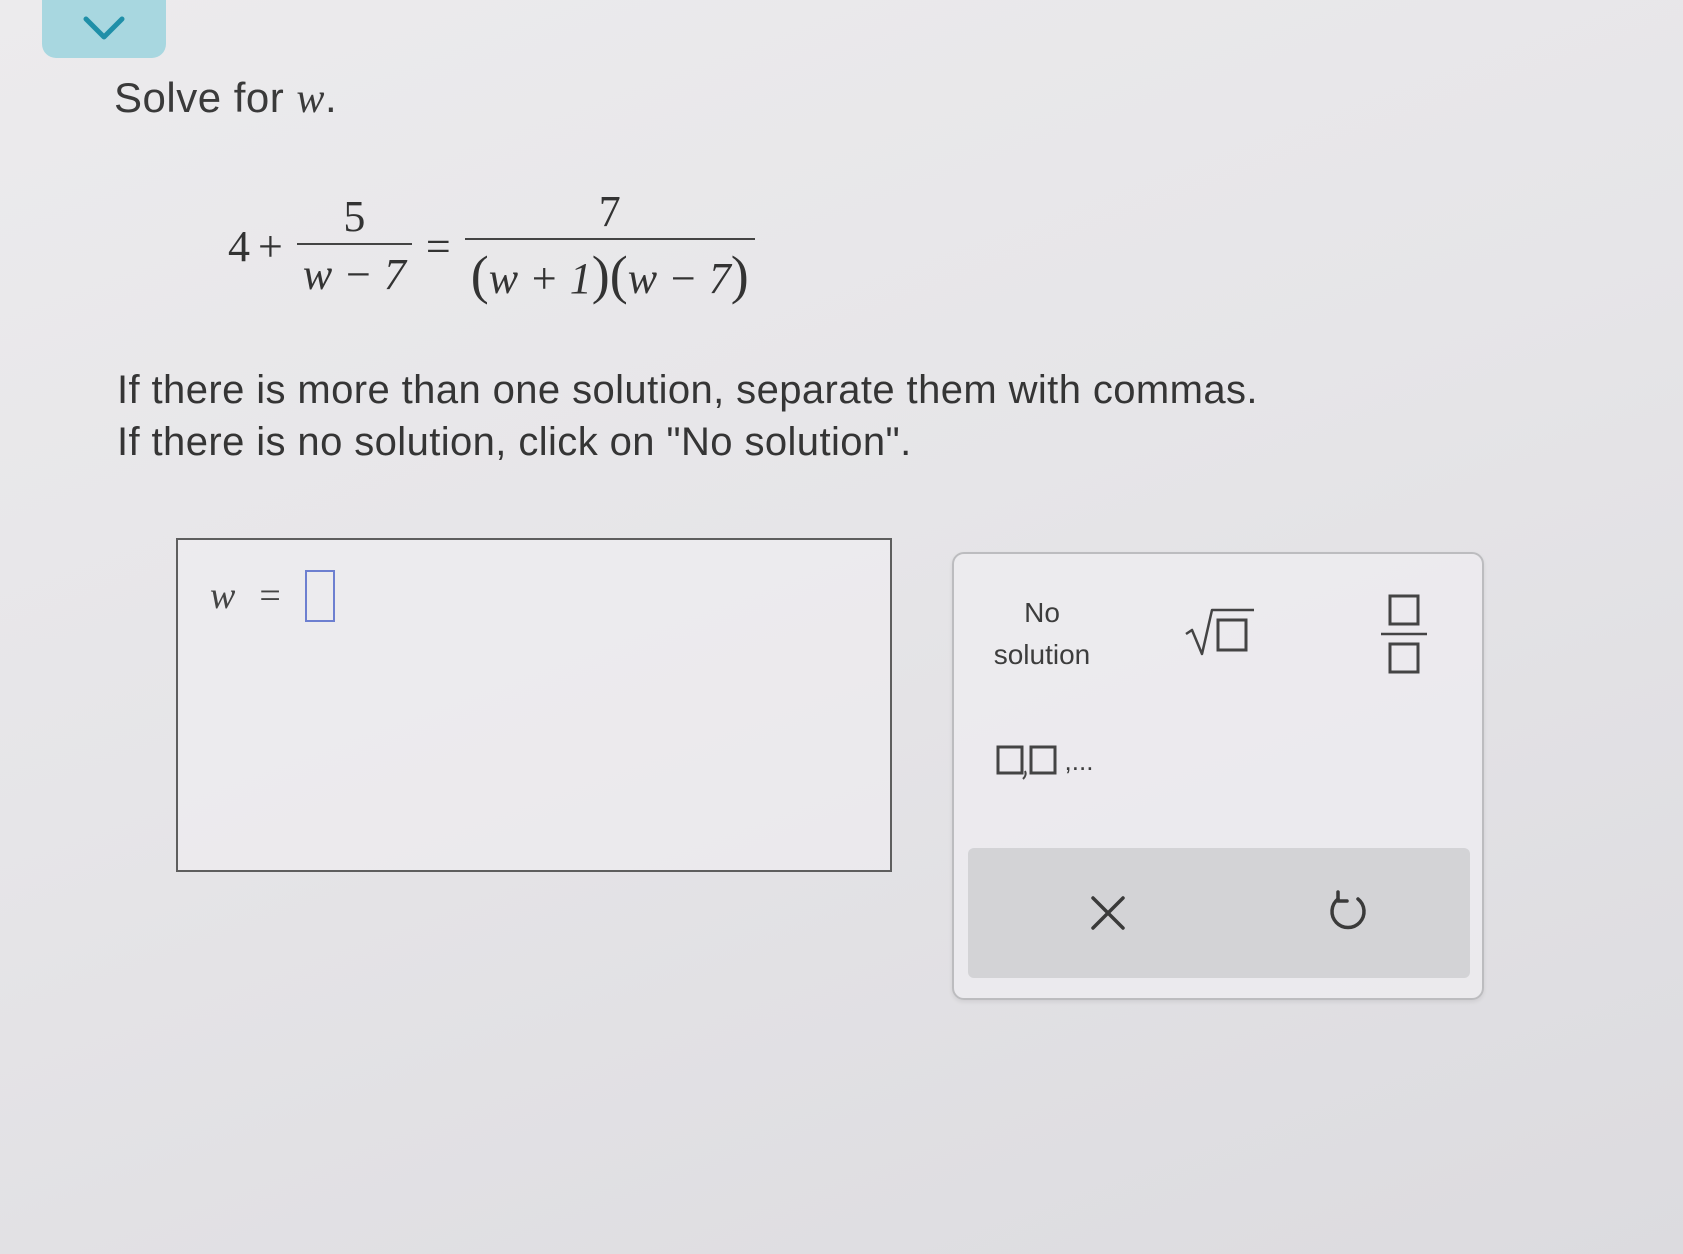 The height and width of the screenshot is (1254, 1683). Describe the element at coordinates (354, 216) in the screenshot. I see `lhs-numerator: 5` at that location.